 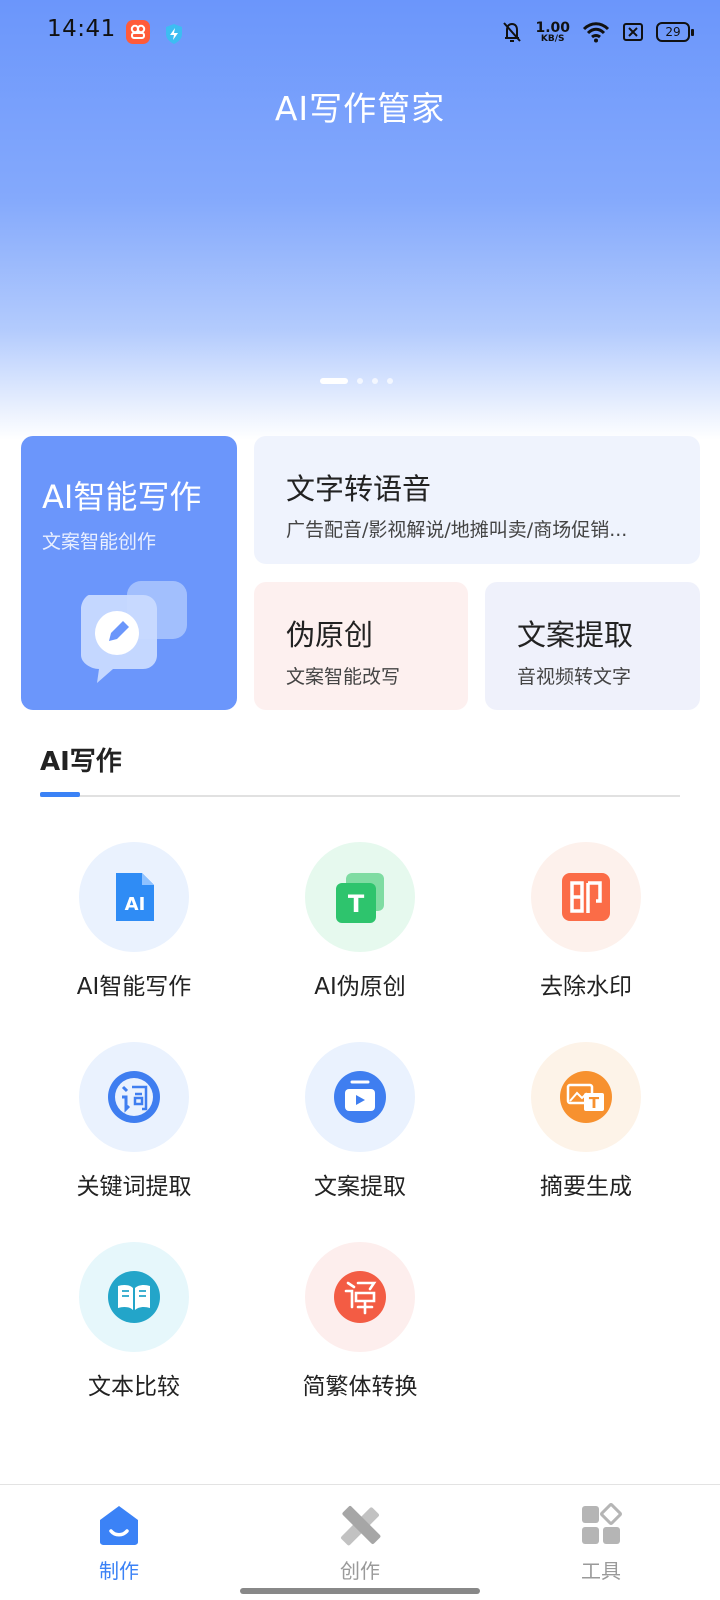 What do you see at coordinates (360, 108) in the screenshot?
I see `app-title: AI写作管家` at bounding box center [360, 108].